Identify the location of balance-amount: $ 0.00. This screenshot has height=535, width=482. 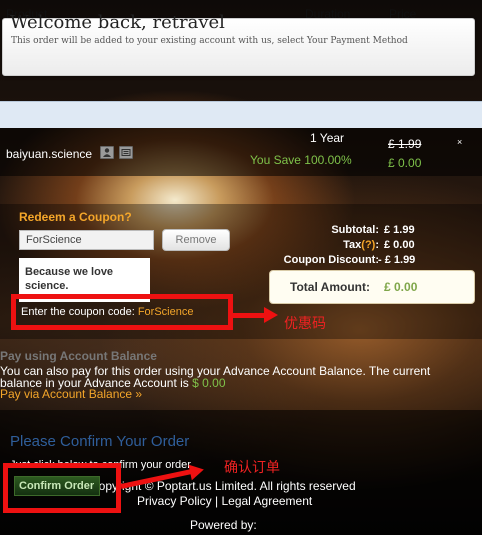
(209, 383).